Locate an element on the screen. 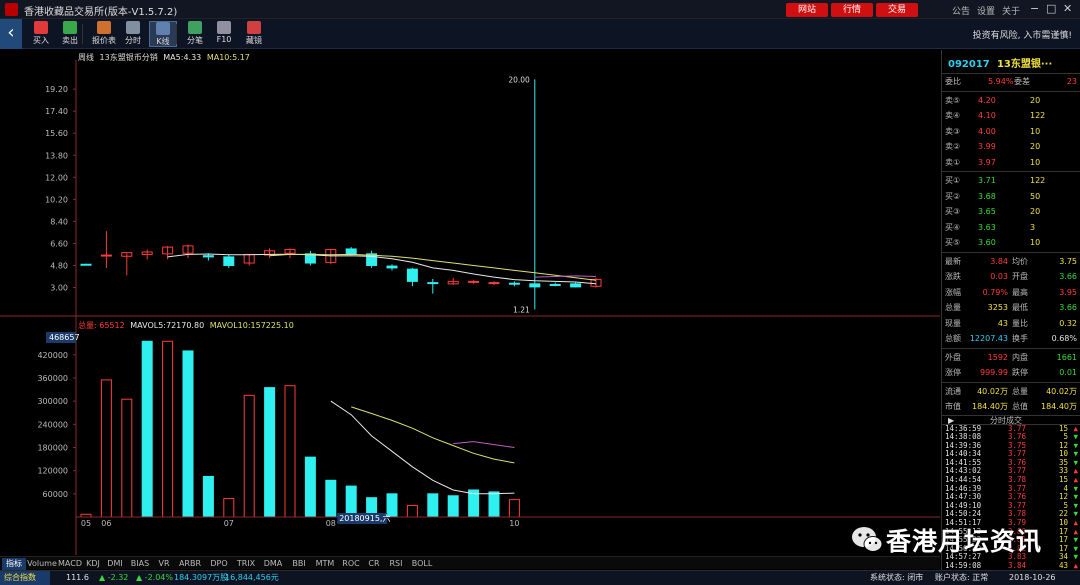 The height and width of the screenshot is (585, 1080). buy-level-row: 买⑤ 3.60 10 is located at coordinates (1011, 243).